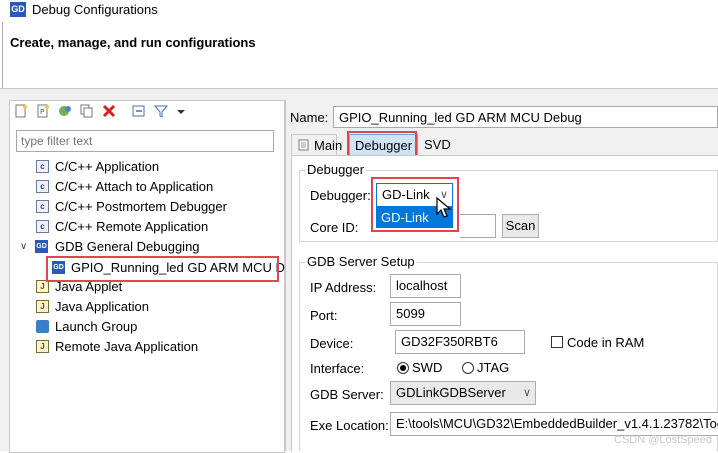 Image resolution: width=718 pixels, height=453 pixels. I want to click on port-input: 5099, so click(425, 314).